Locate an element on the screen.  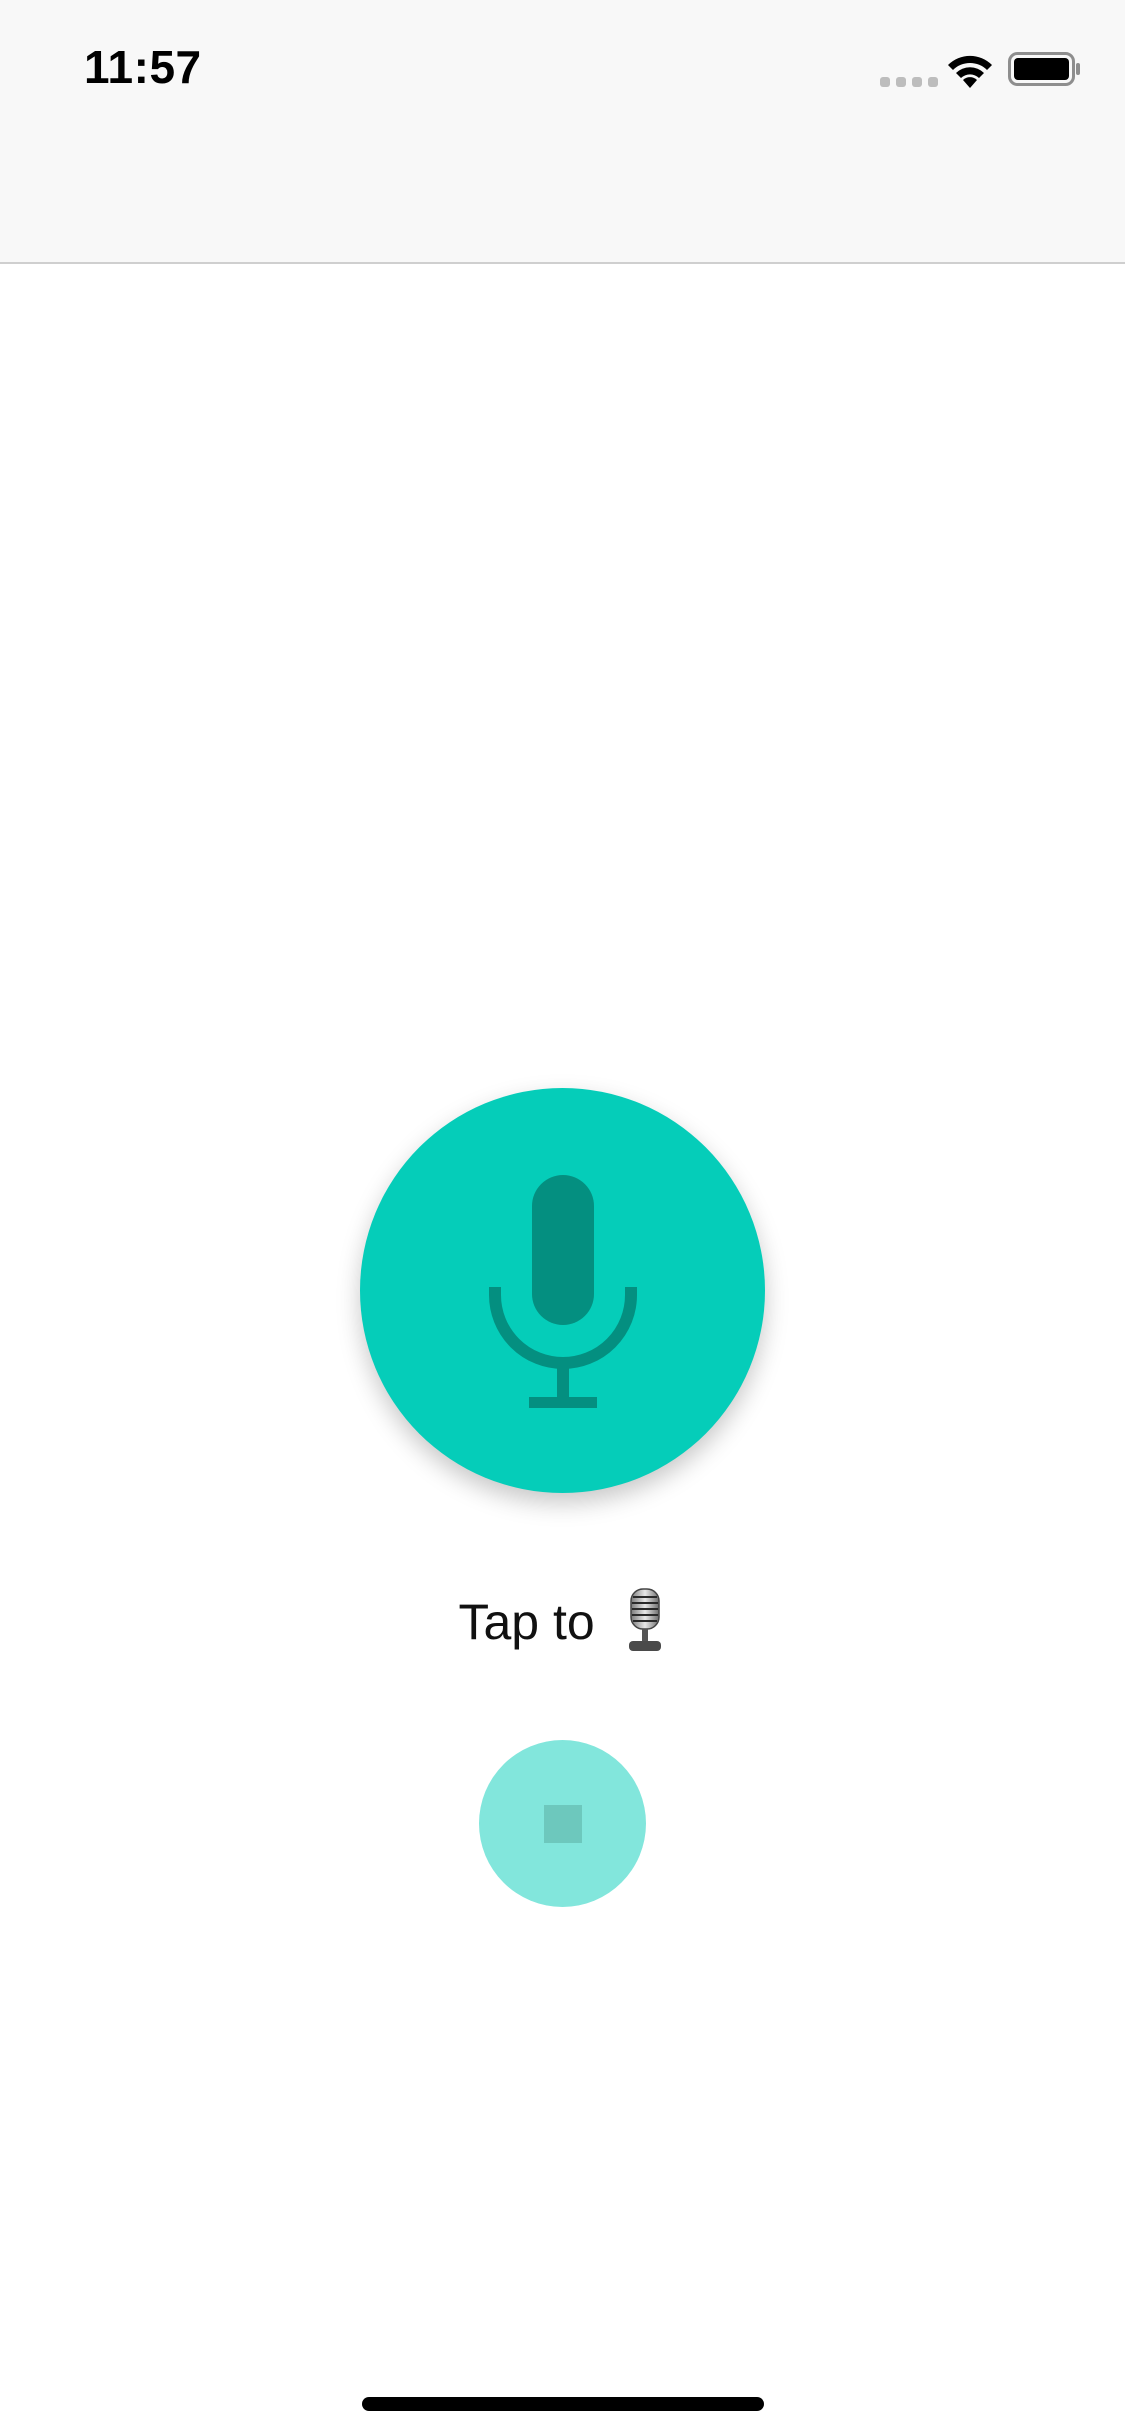
battery-icon is located at coordinates (1044, 69).